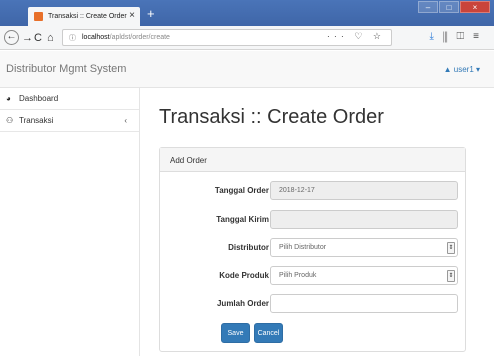 This screenshot has height=356, width=494. I want to click on back-arrow-icon: ←, so click(11, 37).